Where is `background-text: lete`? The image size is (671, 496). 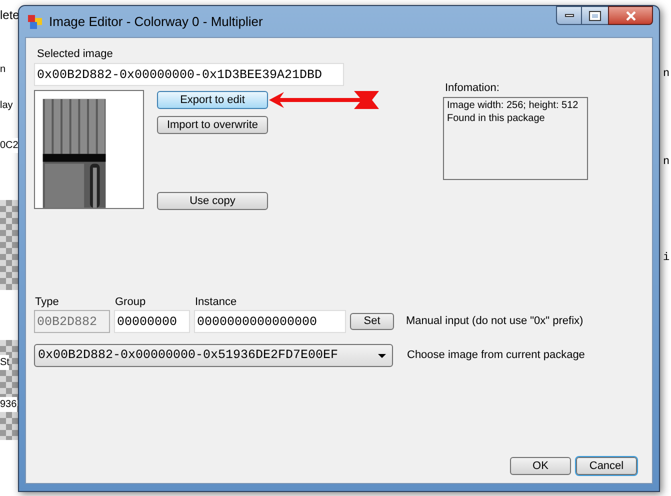 background-text: lete is located at coordinates (10, 15).